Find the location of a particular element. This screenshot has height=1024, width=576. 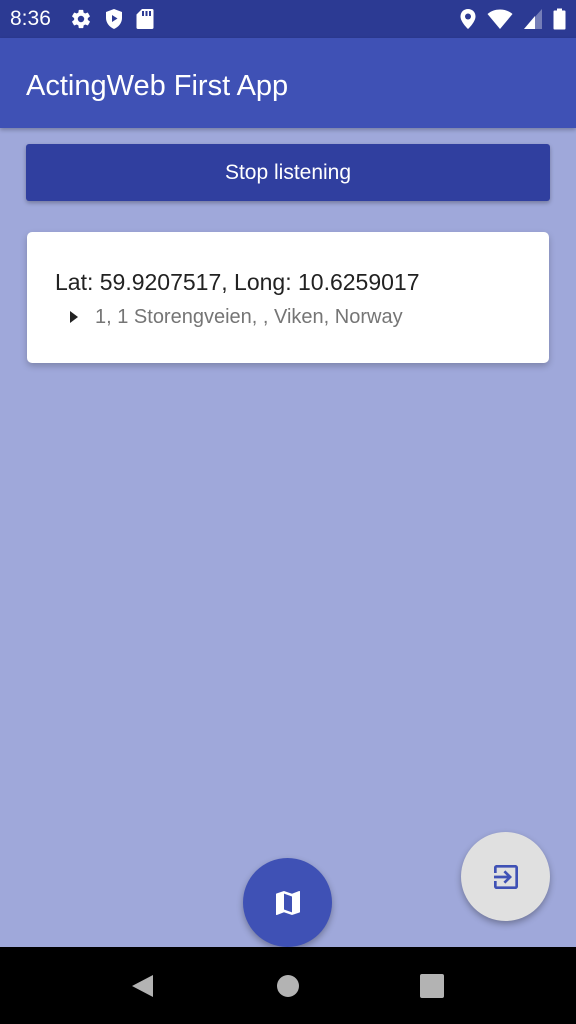

status-system-icons is located at coordinates (512, 19).